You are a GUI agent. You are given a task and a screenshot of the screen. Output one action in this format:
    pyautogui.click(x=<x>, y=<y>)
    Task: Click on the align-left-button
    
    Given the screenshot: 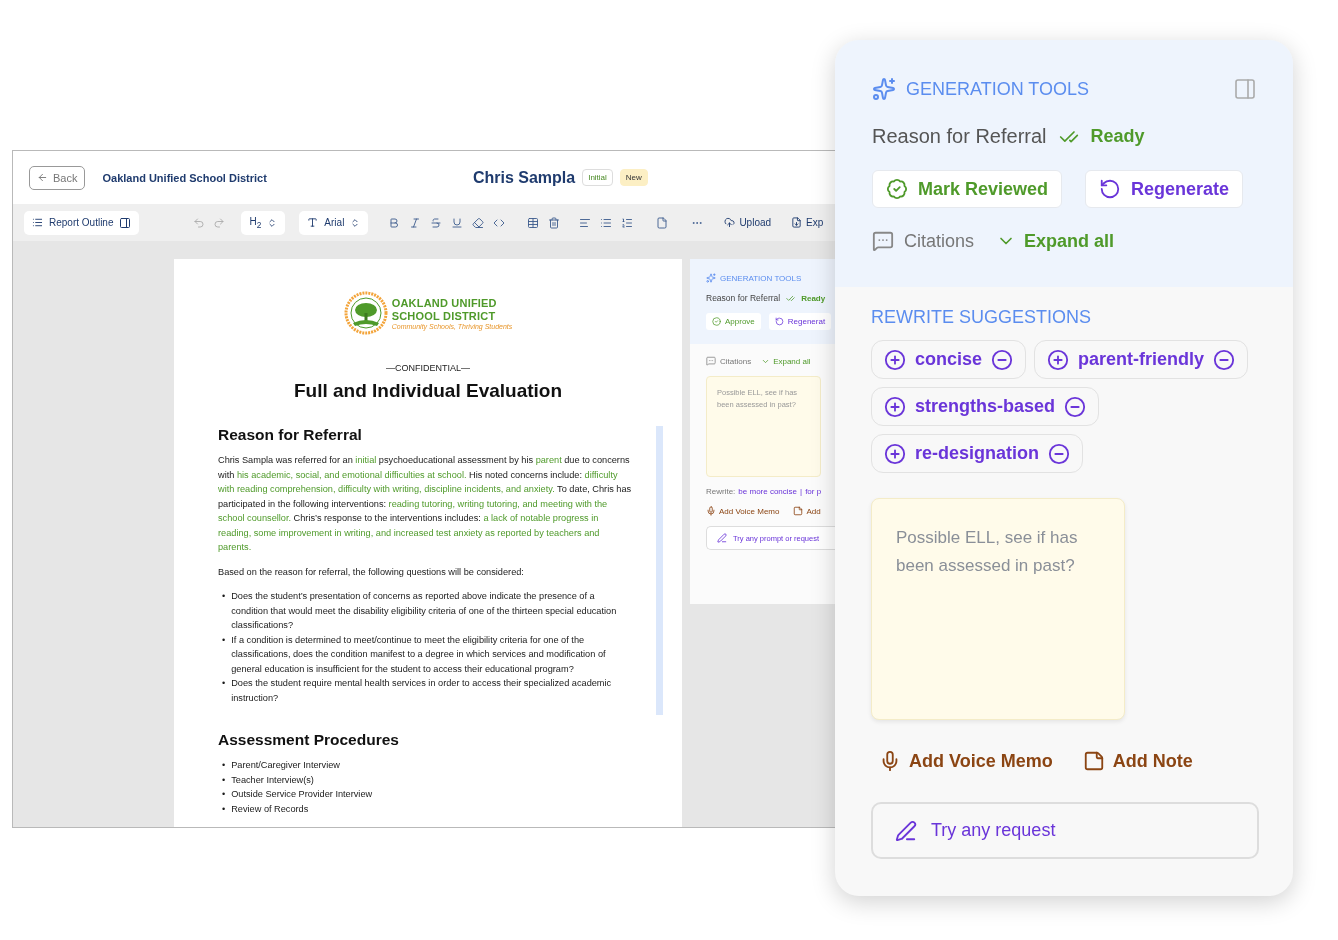 What is the action you would take?
    pyautogui.click(x=585, y=222)
    